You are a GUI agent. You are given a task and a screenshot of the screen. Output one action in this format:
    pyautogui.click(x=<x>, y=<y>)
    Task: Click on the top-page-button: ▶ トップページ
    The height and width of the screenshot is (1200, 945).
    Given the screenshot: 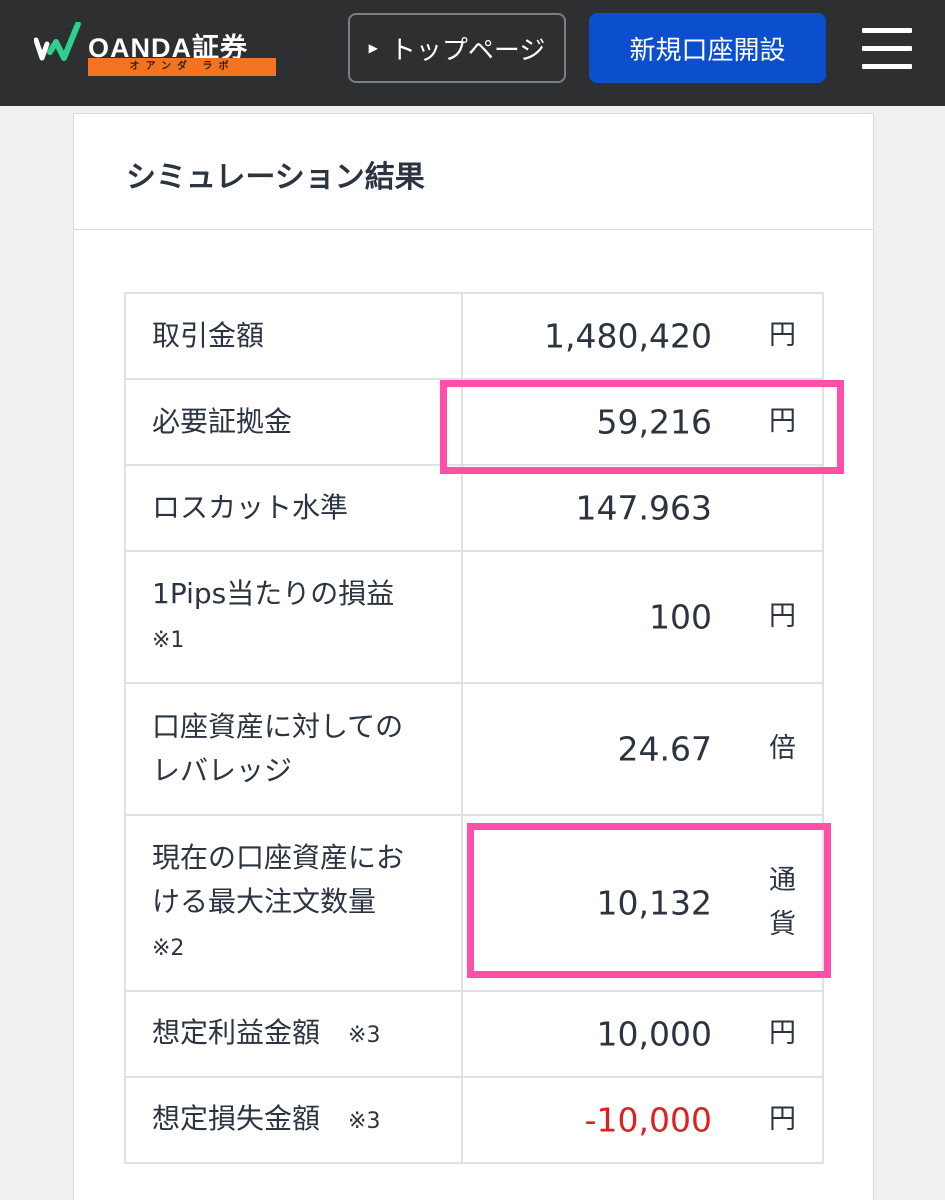 What is the action you would take?
    pyautogui.click(x=457, y=48)
    